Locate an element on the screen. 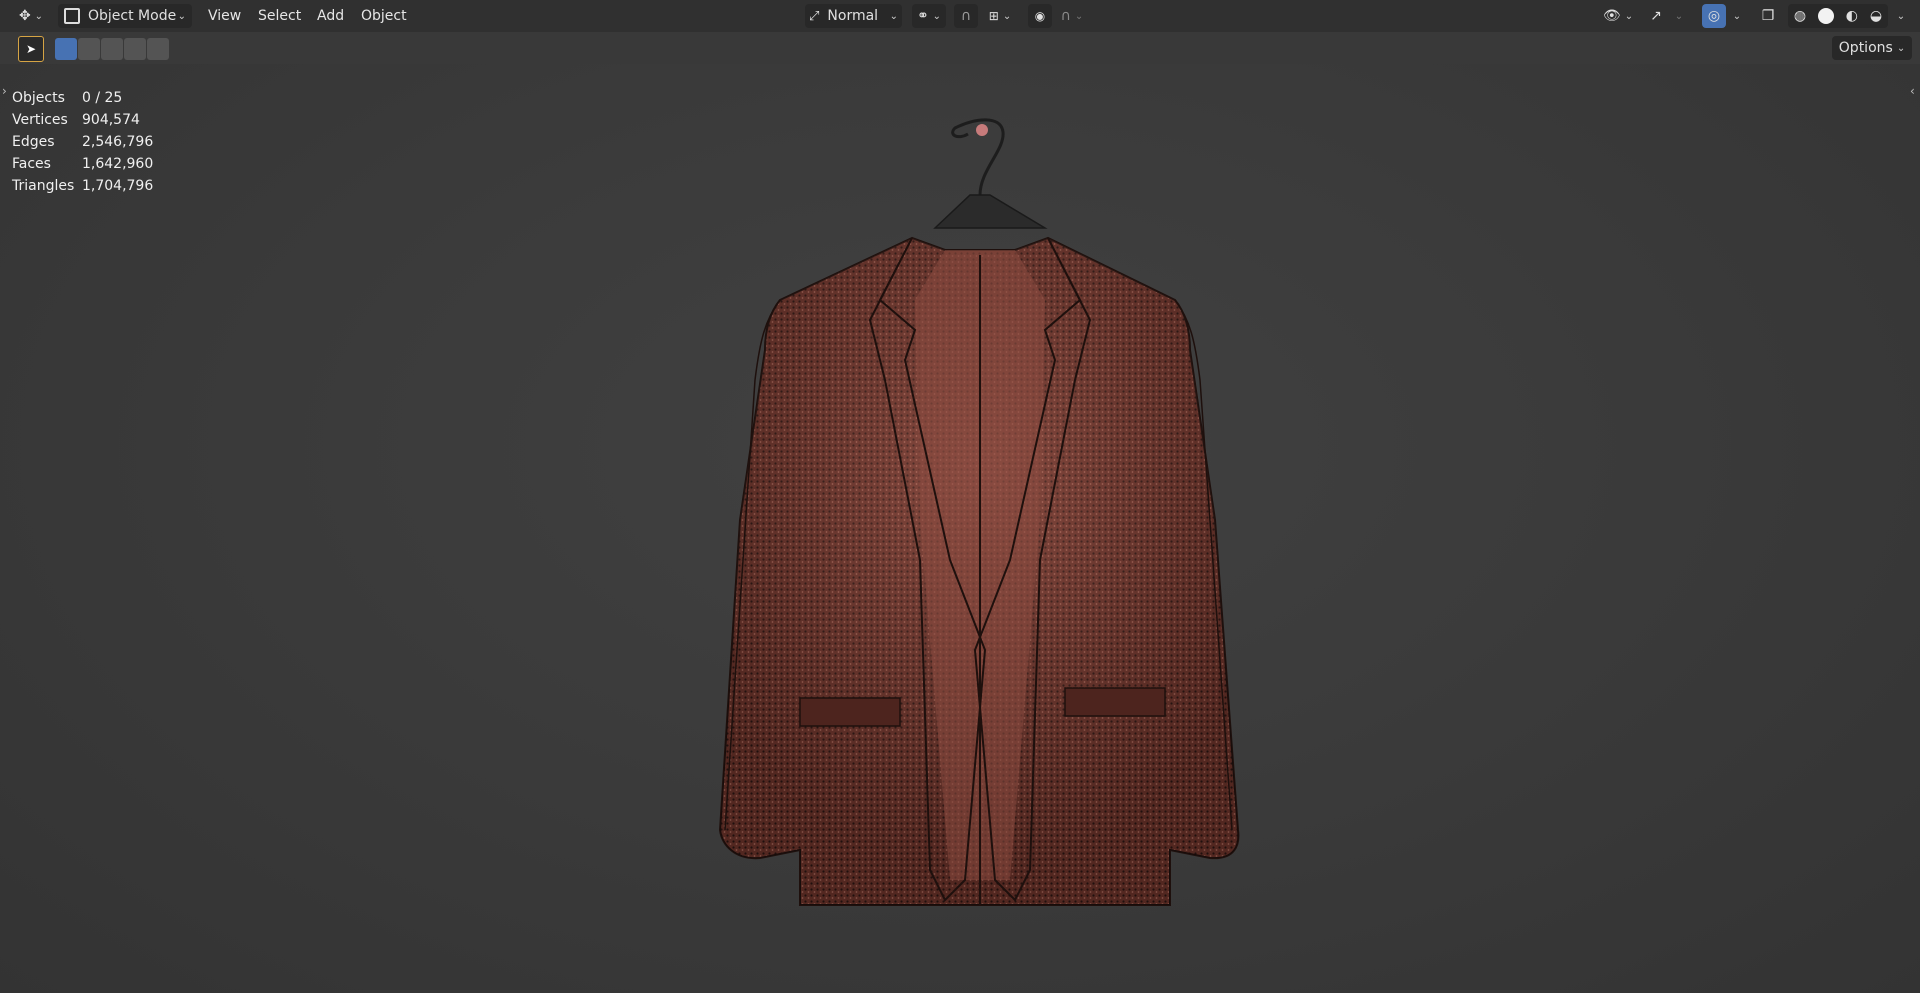 The height and width of the screenshot is (993, 1920). select-box-tool-button: ➤ is located at coordinates (31, 49).